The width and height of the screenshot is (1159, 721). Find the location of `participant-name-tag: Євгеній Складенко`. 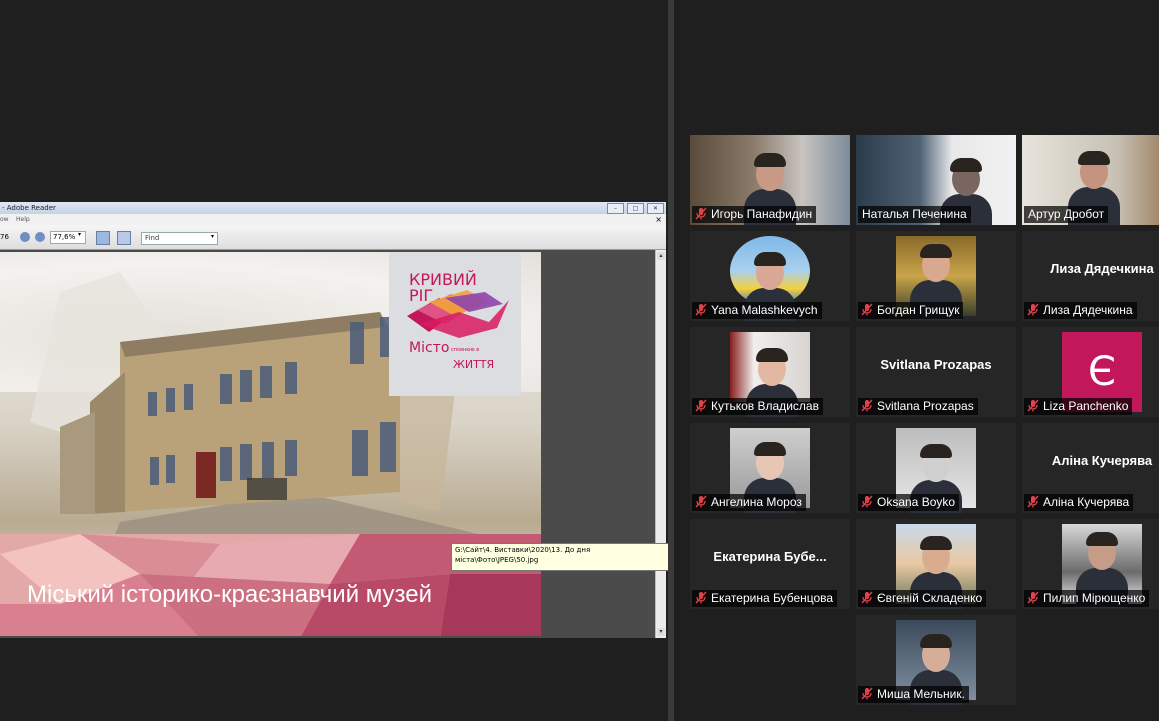

participant-name-tag: Євгеній Складенко is located at coordinates (922, 598).